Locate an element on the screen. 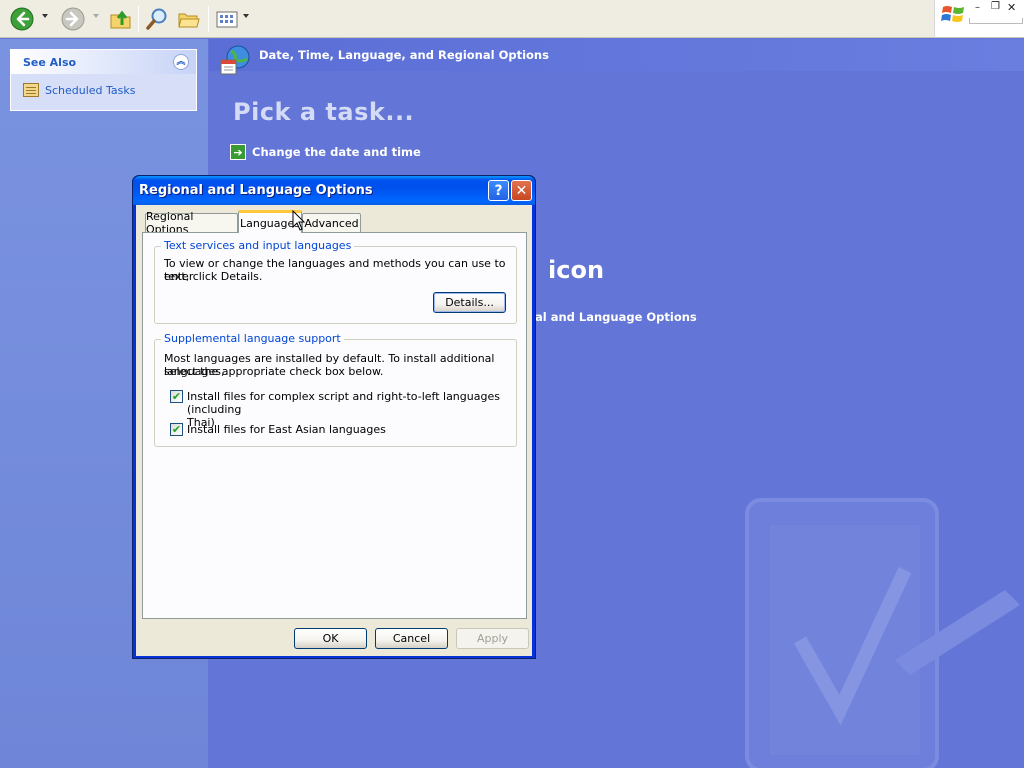  tab-advanced: Advanced is located at coordinates (331, 222).